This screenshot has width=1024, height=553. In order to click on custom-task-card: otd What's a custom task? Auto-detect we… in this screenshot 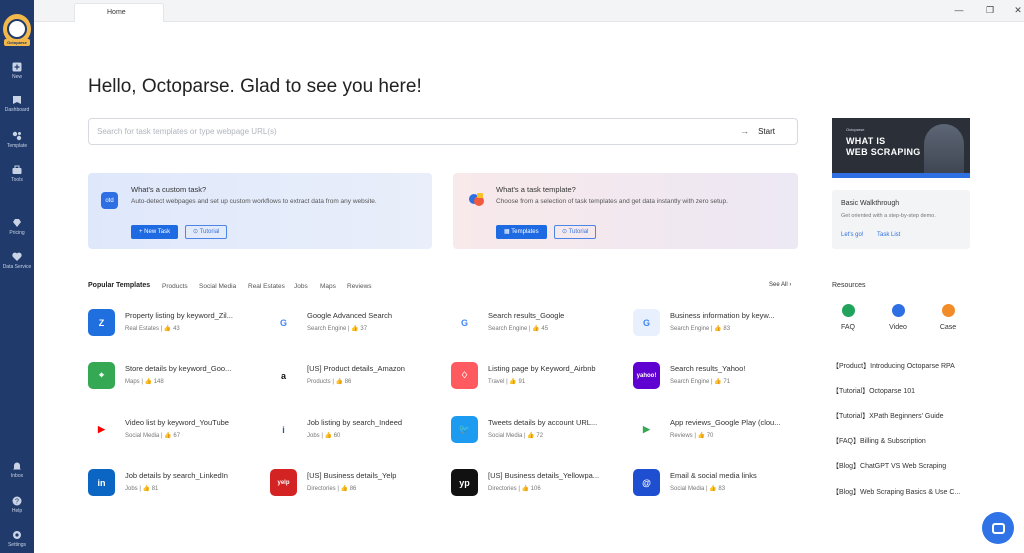, I will do `click(260, 211)`.